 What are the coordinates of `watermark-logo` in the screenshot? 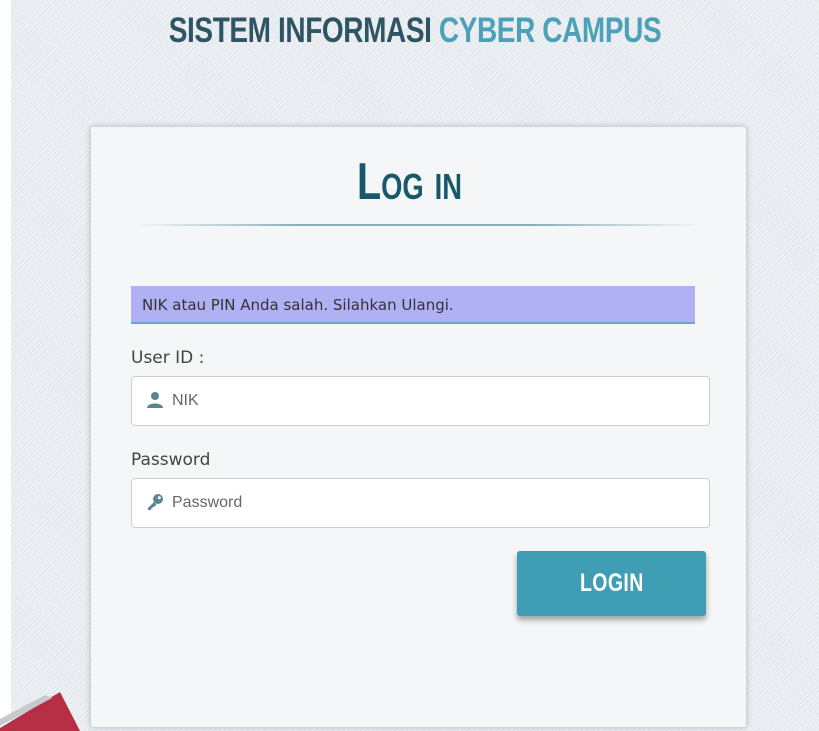 It's located at (40, 711).